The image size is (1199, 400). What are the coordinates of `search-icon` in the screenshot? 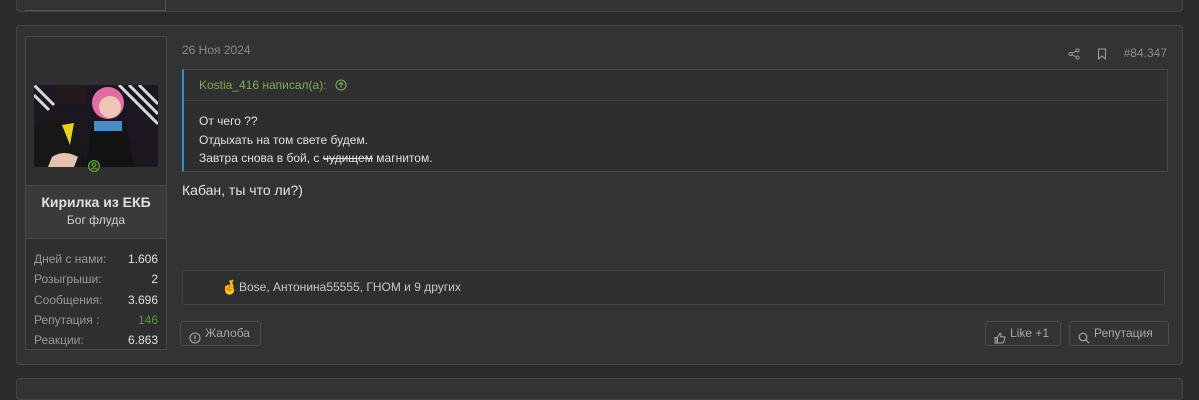 It's located at (1084, 335).